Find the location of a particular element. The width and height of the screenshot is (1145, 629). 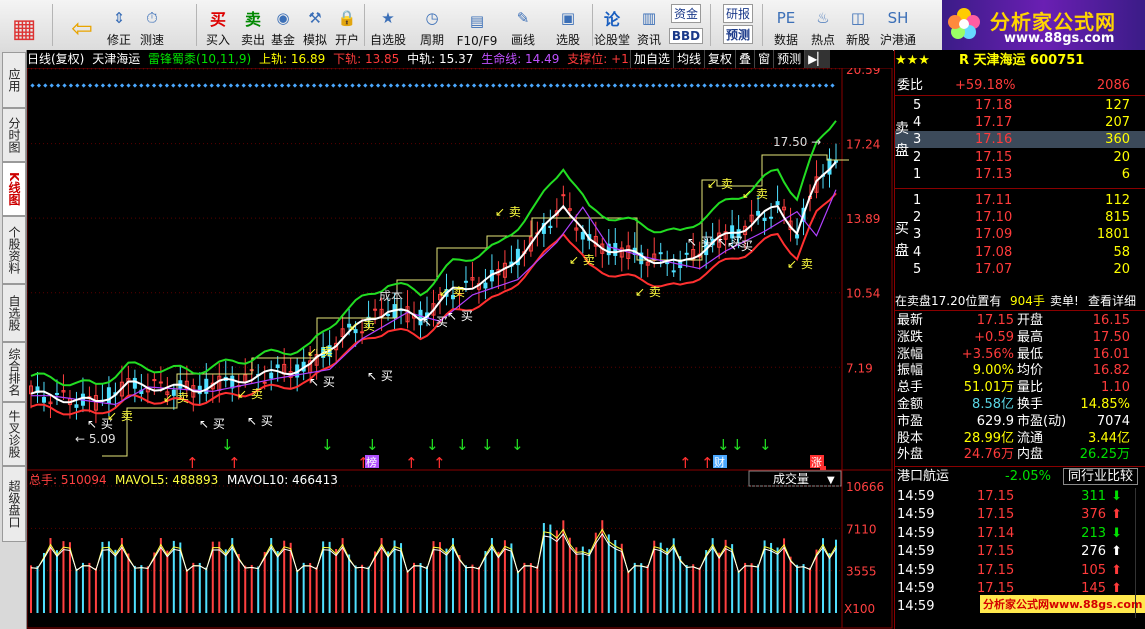

toolbar-button-12: ✎ 画线 is located at coordinates (523, 25).